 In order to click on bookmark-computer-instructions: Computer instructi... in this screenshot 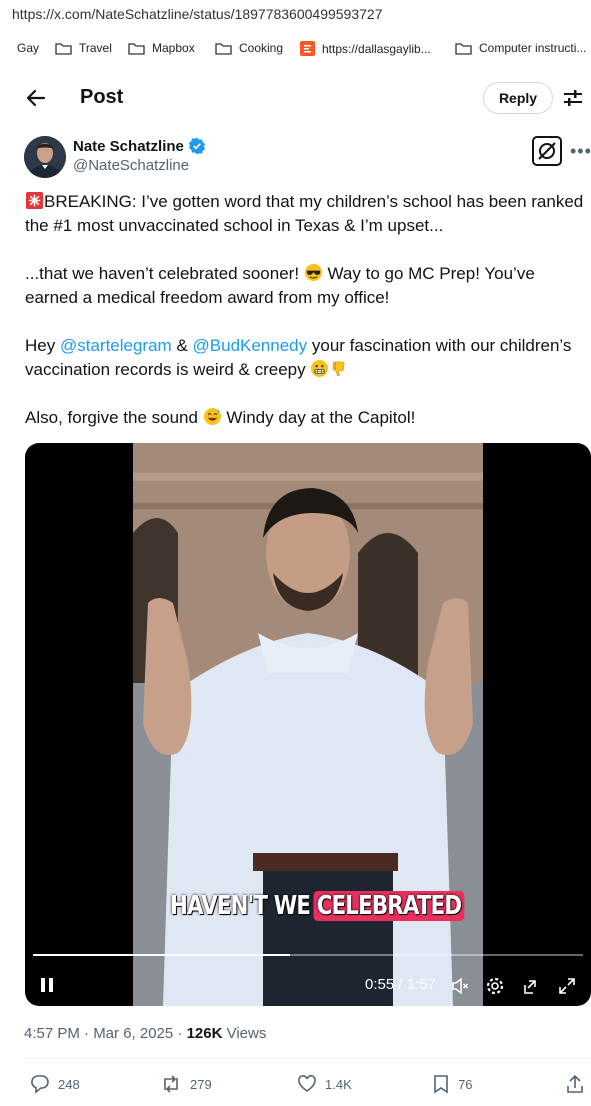, I will do `click(520, 48)`.